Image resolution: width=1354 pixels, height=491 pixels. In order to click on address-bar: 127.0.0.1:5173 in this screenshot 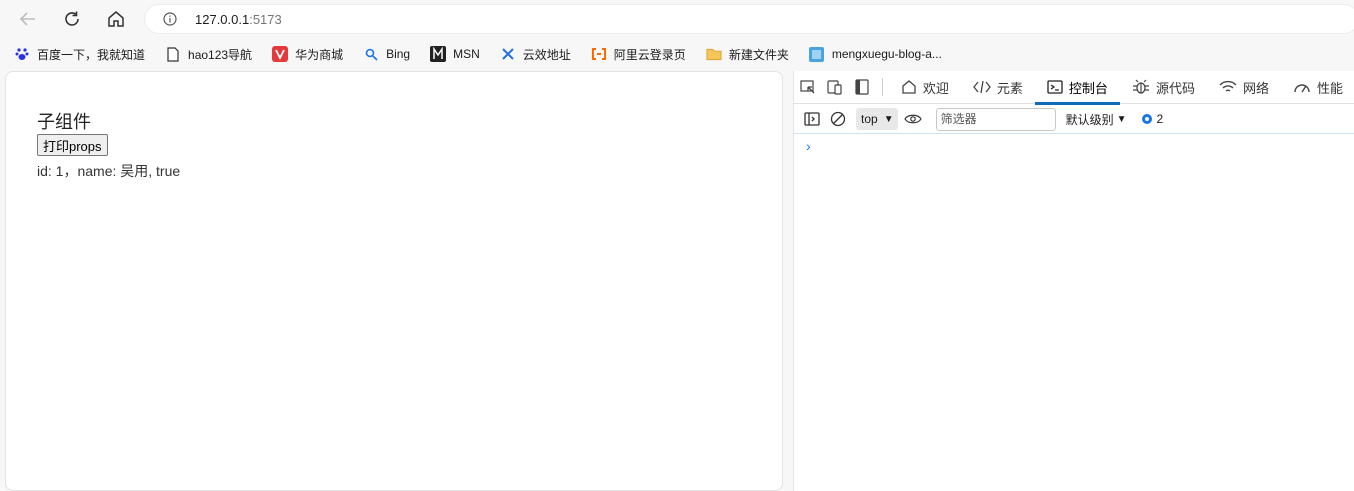, I will do `click(749, 19)`.